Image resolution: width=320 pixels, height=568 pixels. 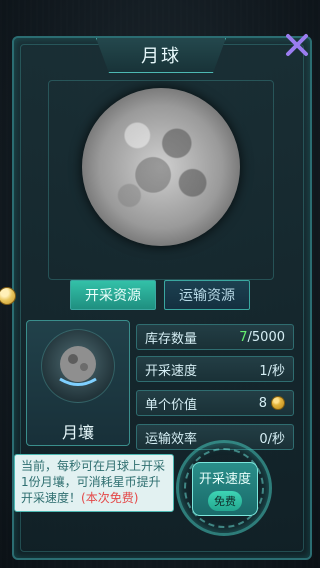 I want to click on bottom-nav-faded, so click(x=160, y=558).